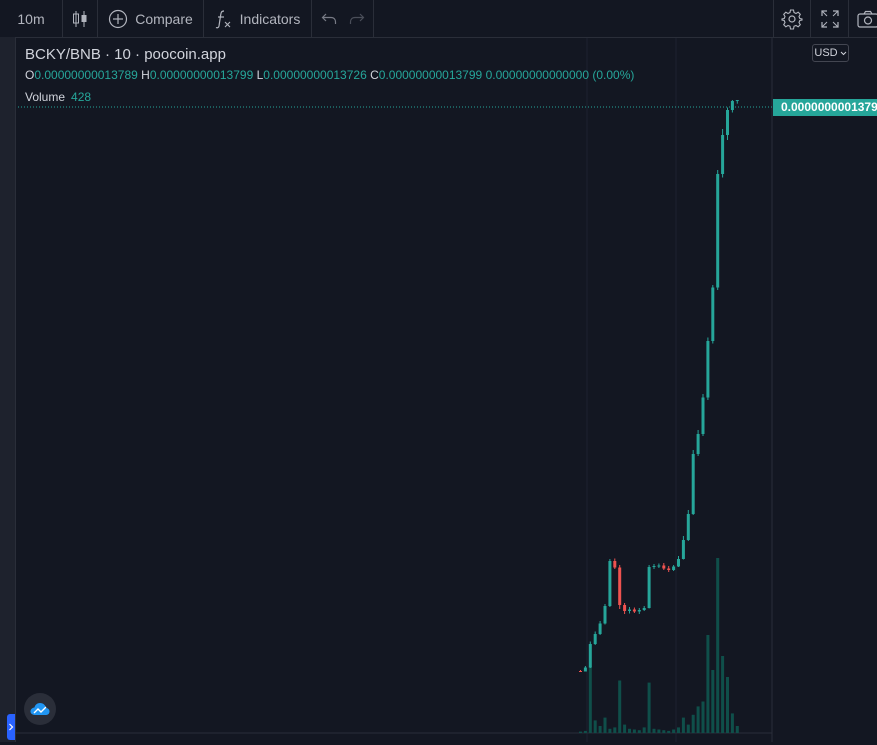  I want to click on tradingview-logo-button, so click(40, 709).